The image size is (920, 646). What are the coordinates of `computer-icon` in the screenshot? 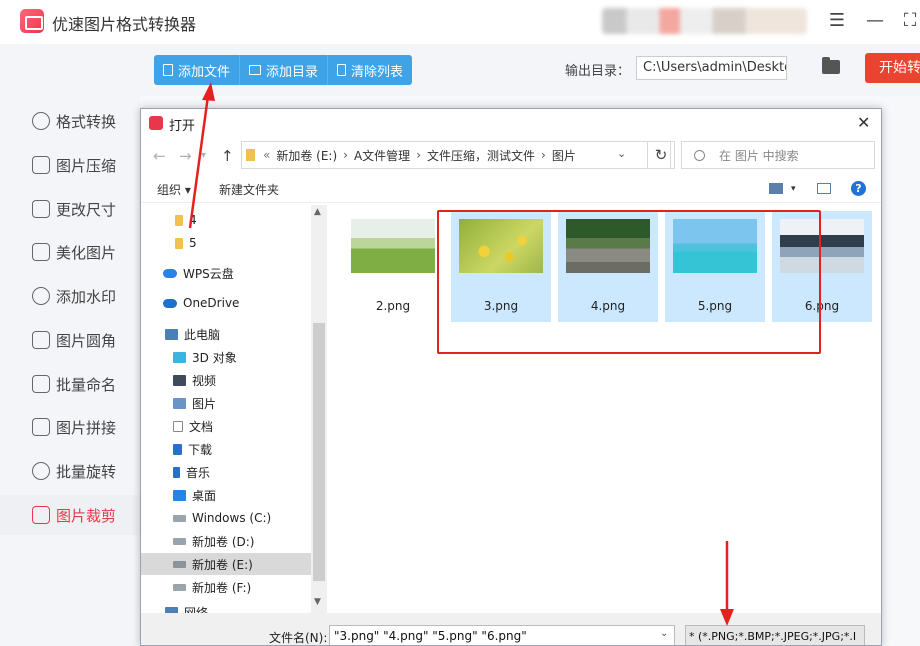 It's located at (171, 334).